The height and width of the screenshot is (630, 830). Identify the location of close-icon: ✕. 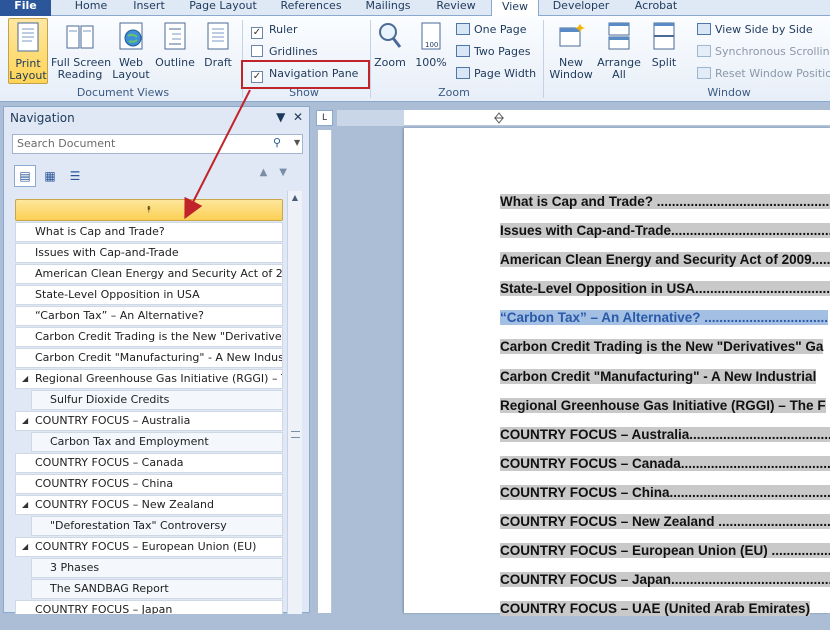
(298, 117).